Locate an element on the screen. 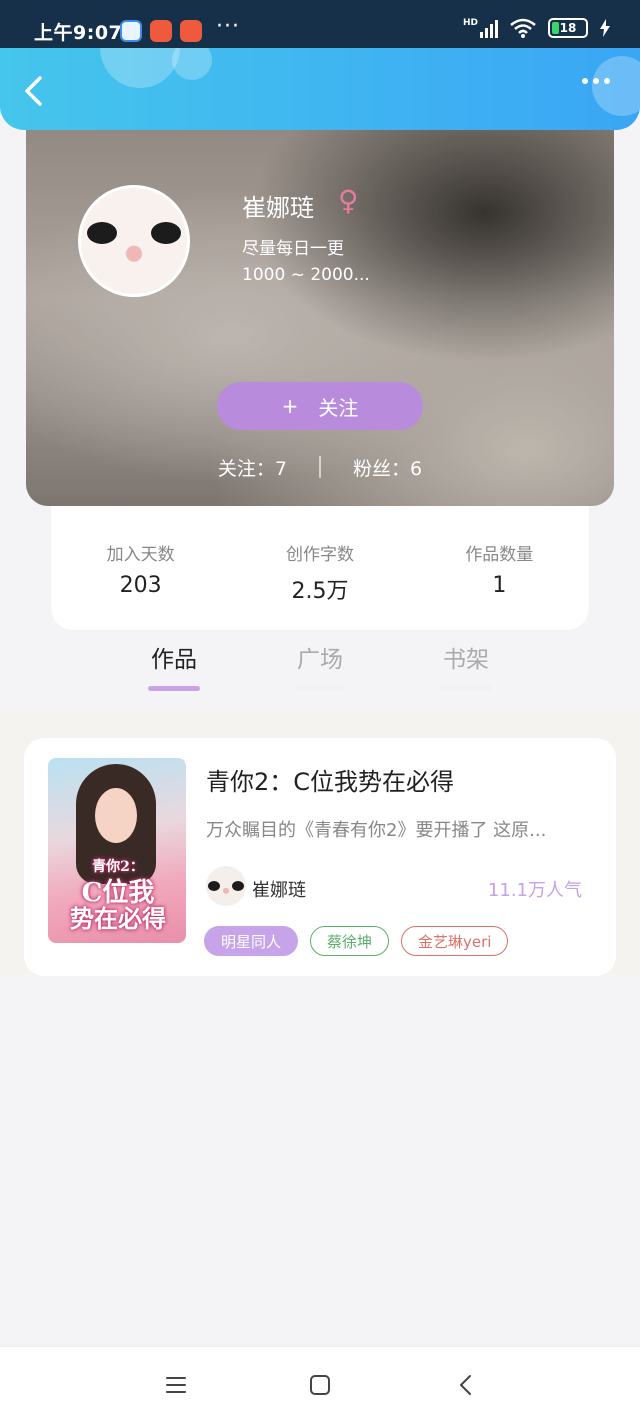 The width and height of the screenshot is (640, 1422). tab-square: 广场 is located at coordinates (320, 676).